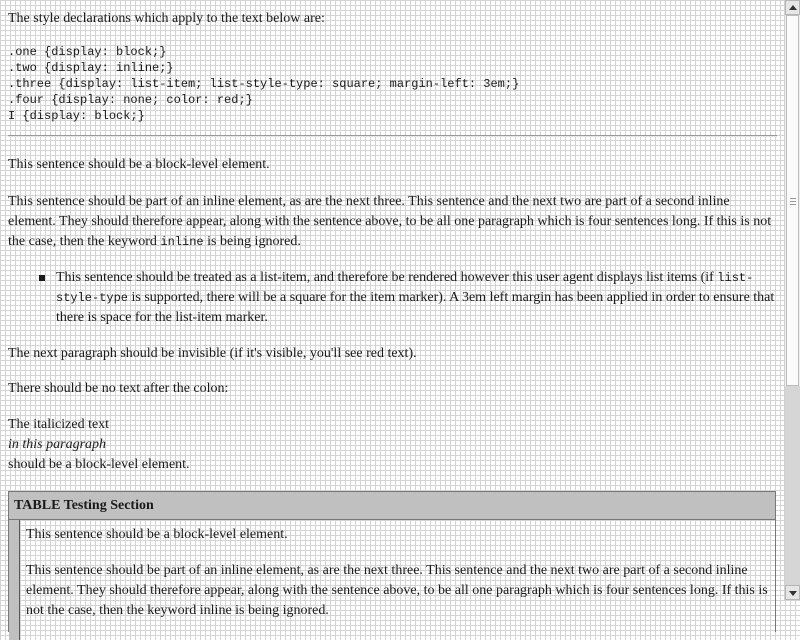 This screenshot has width=800, height=640. Describe the element at coordinates (130, 100) in the screenshot. I see `rule-line: .four {display: none; color: red;}` at that location.